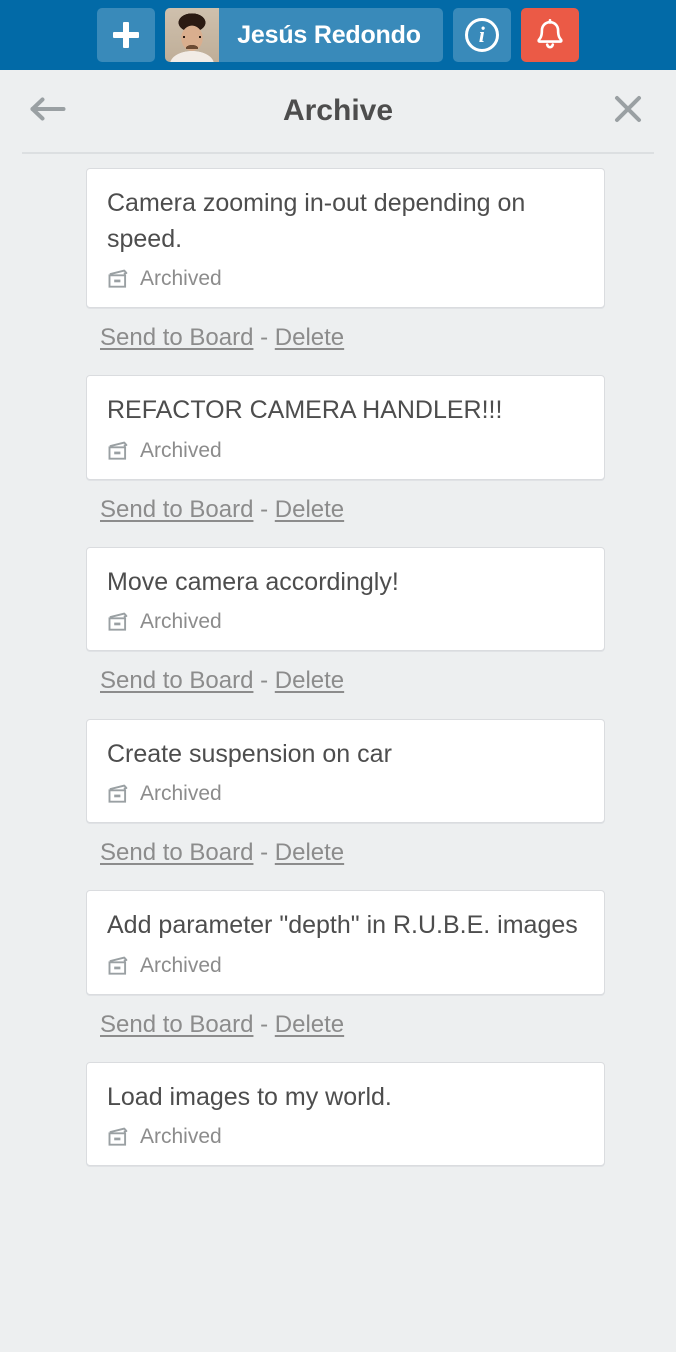 This screenshot has width=676, height=1352. I want to click on info-button: i, so click(481, 35).